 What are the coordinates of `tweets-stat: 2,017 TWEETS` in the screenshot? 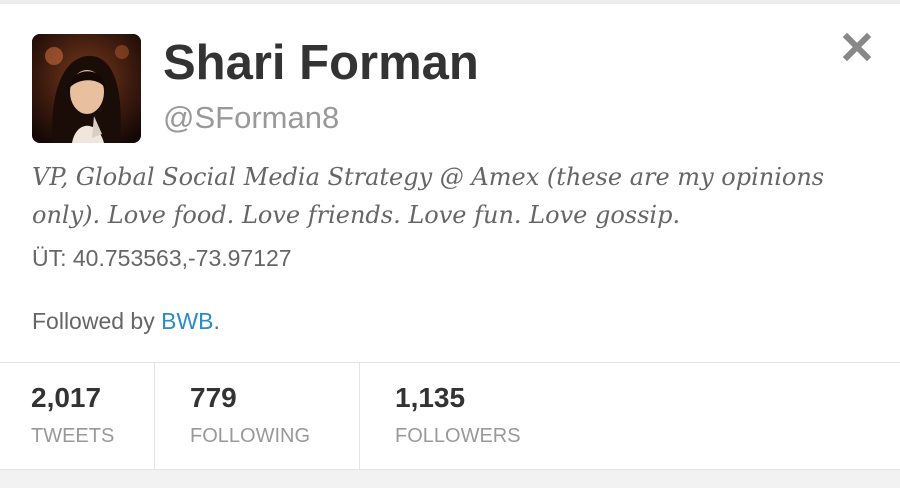 It's located at (77, 416).